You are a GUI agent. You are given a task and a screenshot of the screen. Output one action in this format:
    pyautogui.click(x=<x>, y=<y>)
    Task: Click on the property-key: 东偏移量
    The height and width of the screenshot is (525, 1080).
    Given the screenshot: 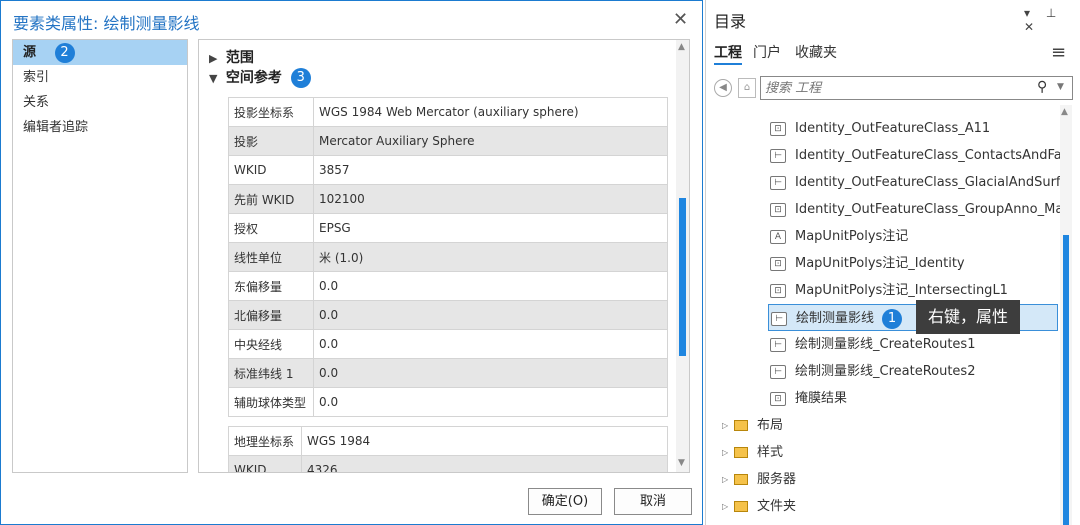 What is the action you would take?
    pyautogui.click(x=271, y=286)
    